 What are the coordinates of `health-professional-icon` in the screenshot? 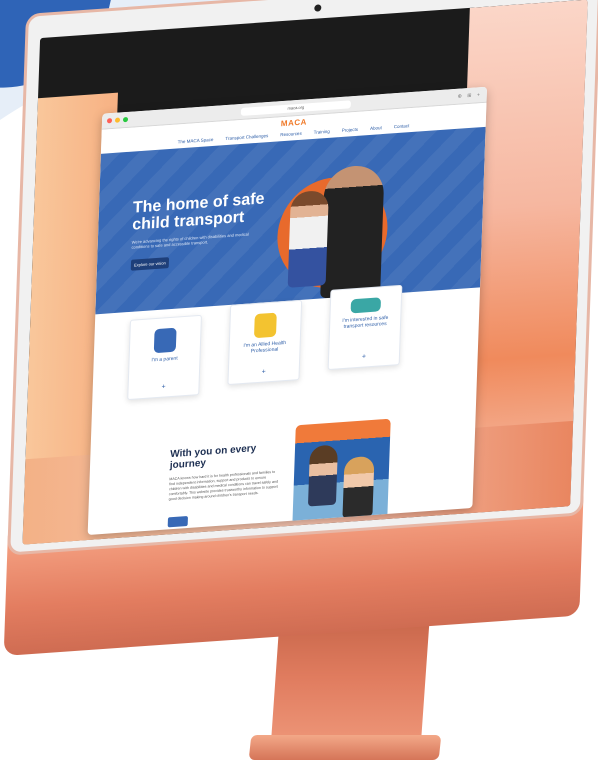 It's located at (265, 325).